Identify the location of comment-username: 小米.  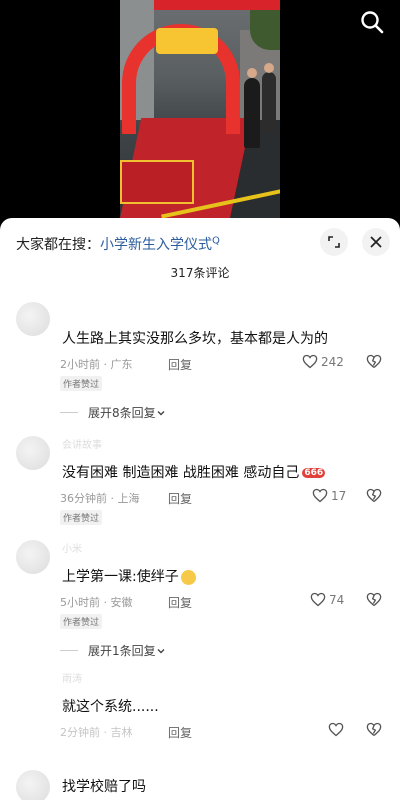
(72, 547).